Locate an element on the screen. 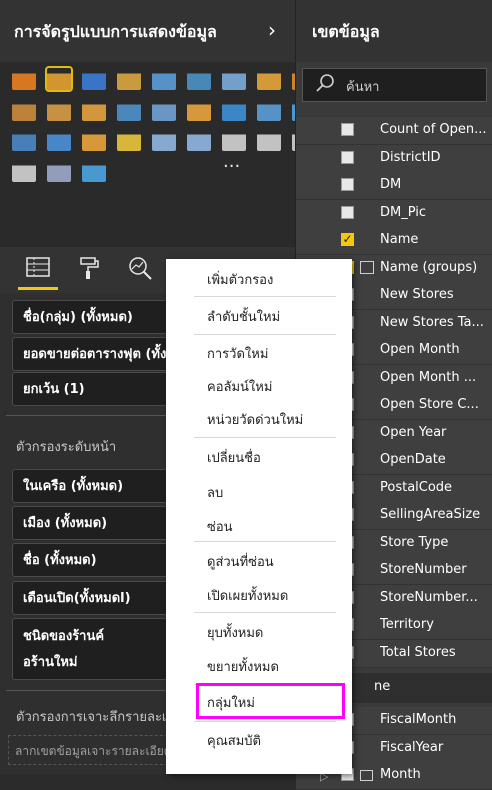  field-label: PostalCode is located at coordinates (416, 487).